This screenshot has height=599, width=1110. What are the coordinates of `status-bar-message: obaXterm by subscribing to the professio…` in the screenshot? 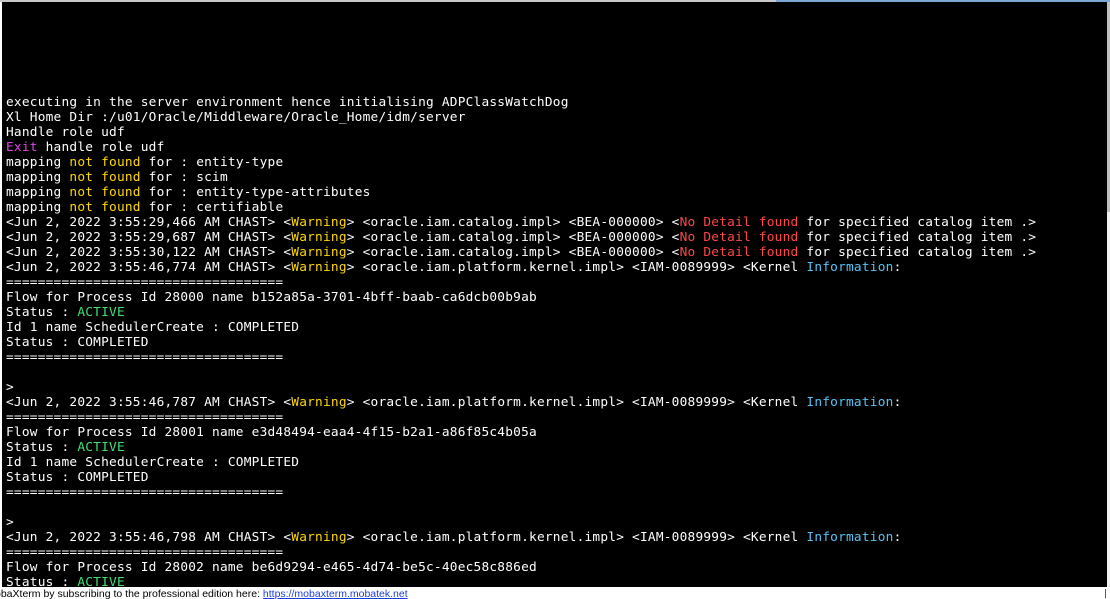 It's located at (204, 593).